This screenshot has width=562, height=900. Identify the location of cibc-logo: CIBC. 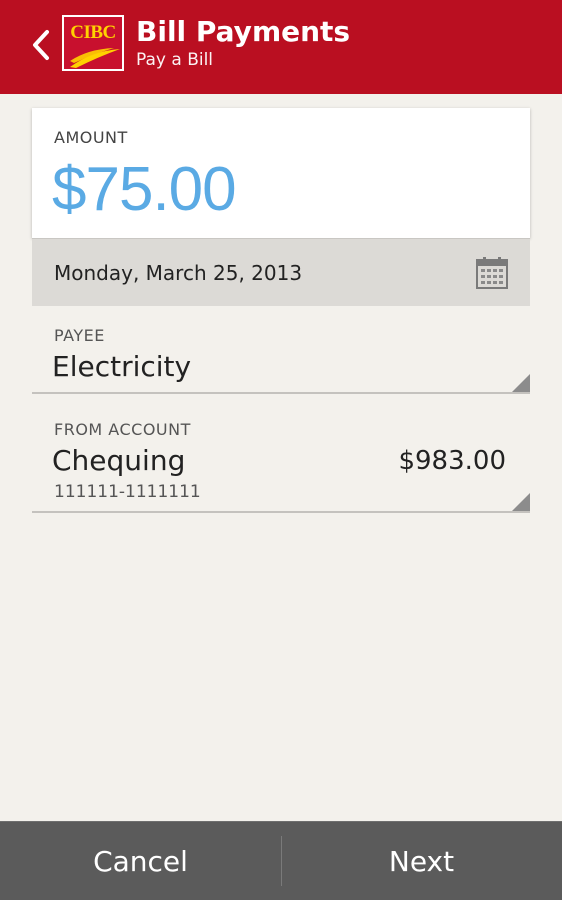
(93, 43).